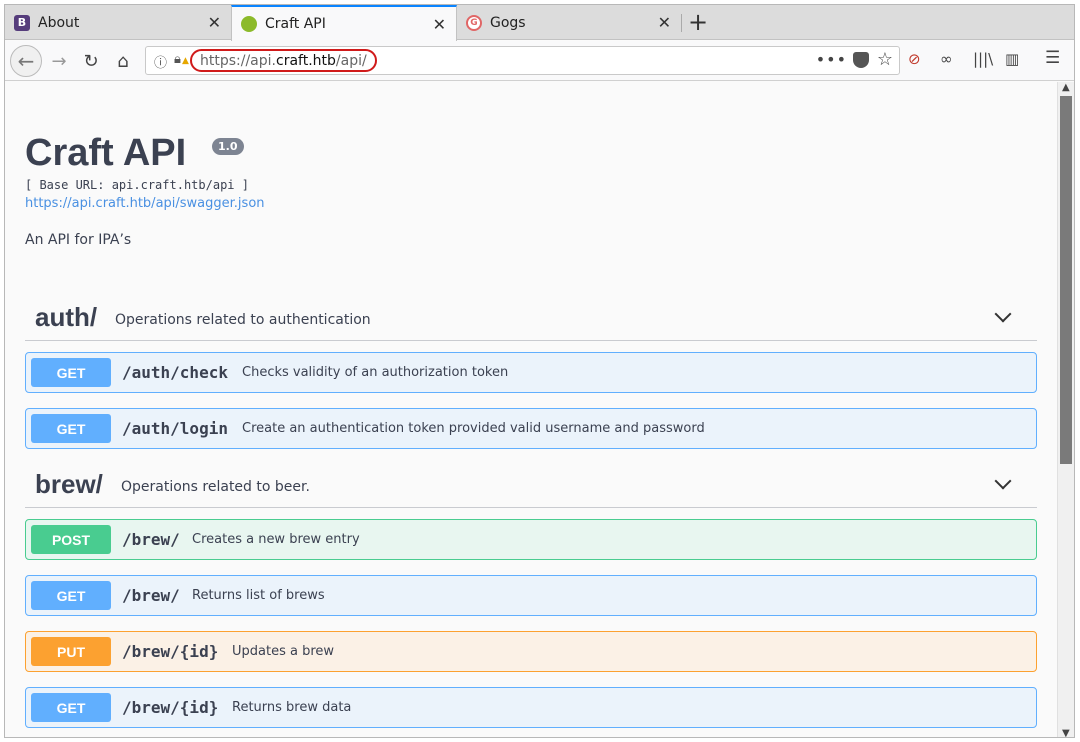 Image resolution: width=1080 pixels, height=742 pixels. What do you see at coordinates (106, 153) in the screenshot?
I see `api-title: Craft API` at bounding box center [106, 153].